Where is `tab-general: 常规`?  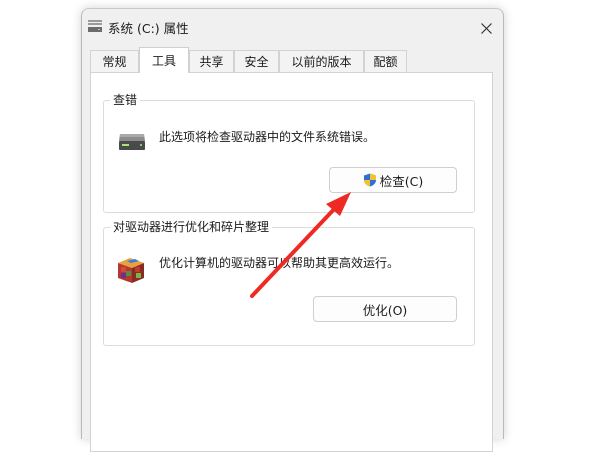
tab-general: 常规 is located at coordinates (114, 61).